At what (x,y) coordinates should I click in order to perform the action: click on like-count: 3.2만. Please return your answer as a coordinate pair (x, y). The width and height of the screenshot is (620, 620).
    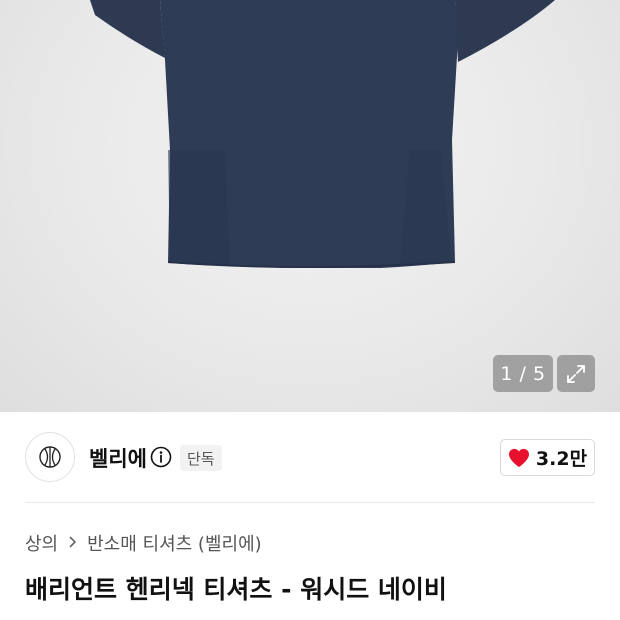
    Looking at the image, I should click on (561, 459).